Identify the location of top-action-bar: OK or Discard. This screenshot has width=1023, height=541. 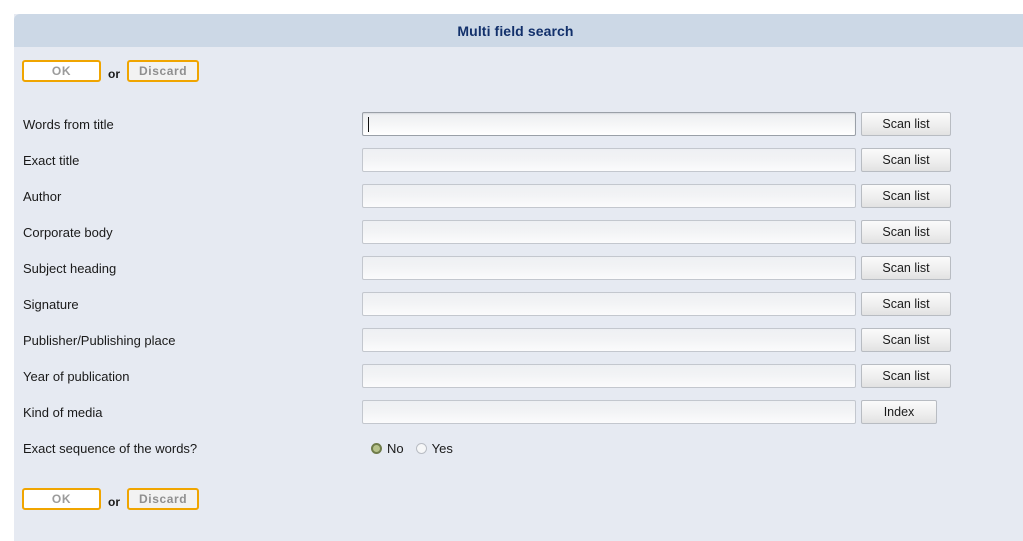
(518, 64).